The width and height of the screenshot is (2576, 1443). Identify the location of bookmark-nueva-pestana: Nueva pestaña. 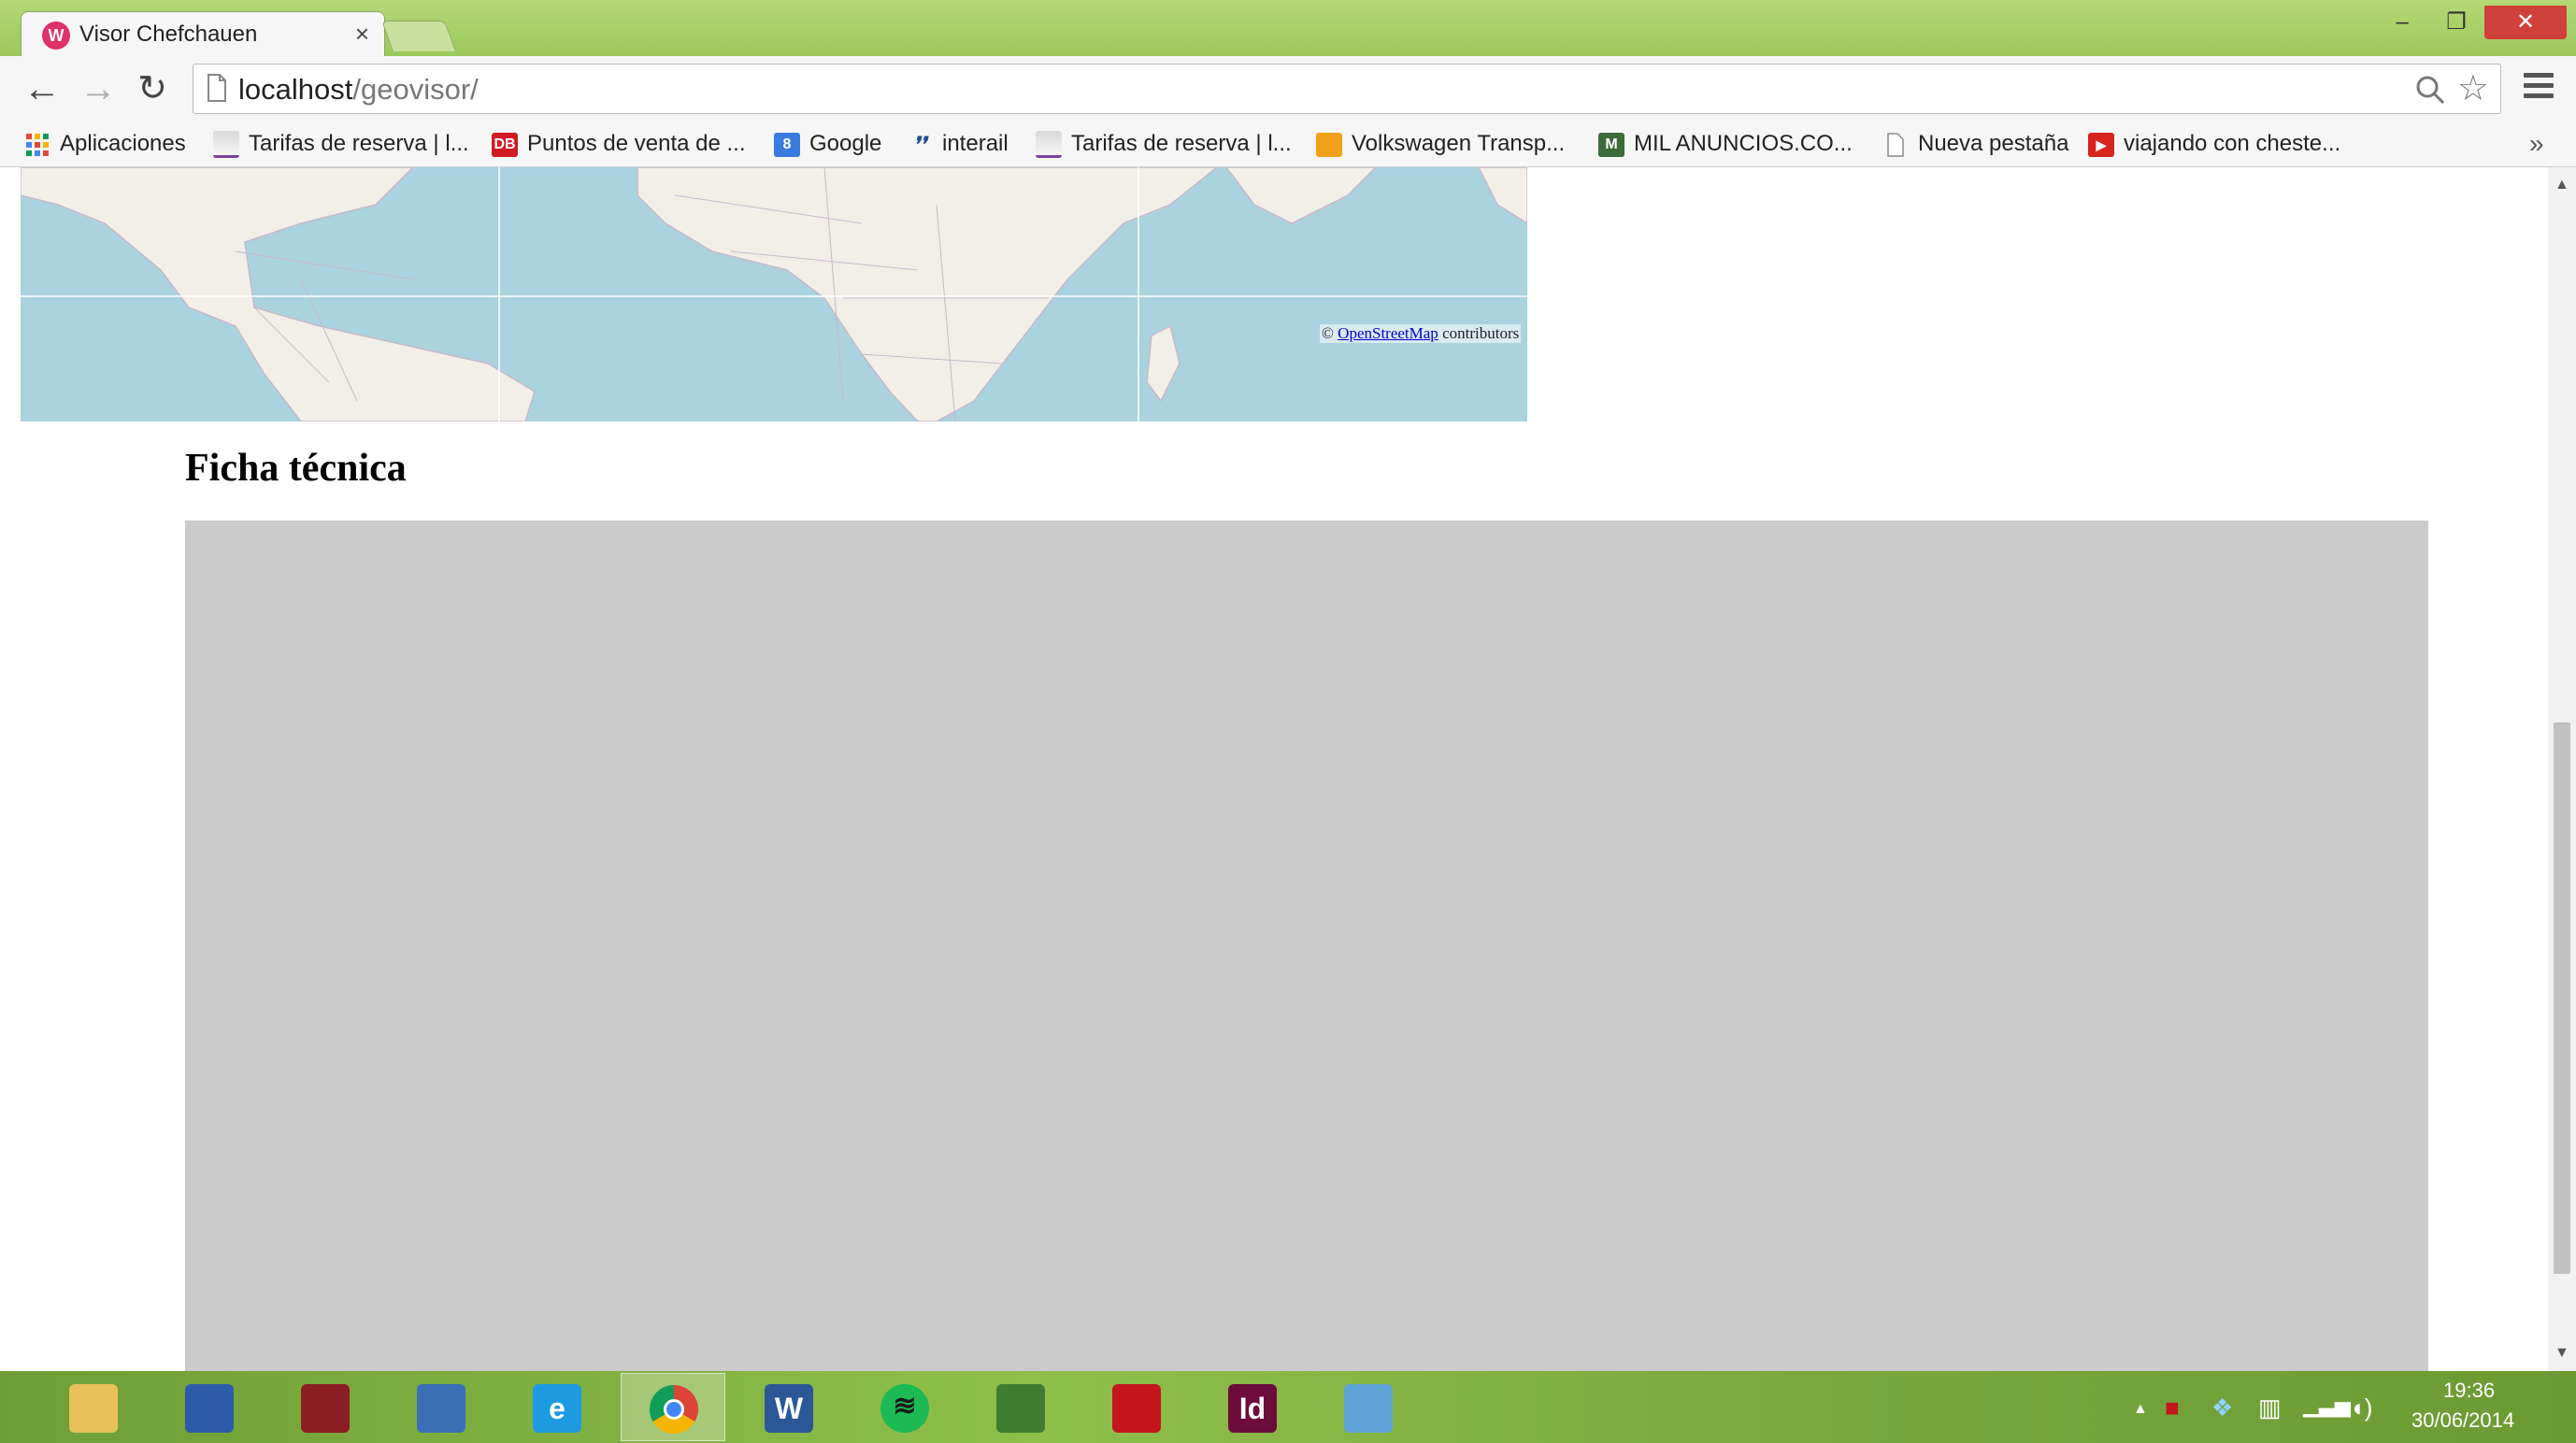
(1975, 144).